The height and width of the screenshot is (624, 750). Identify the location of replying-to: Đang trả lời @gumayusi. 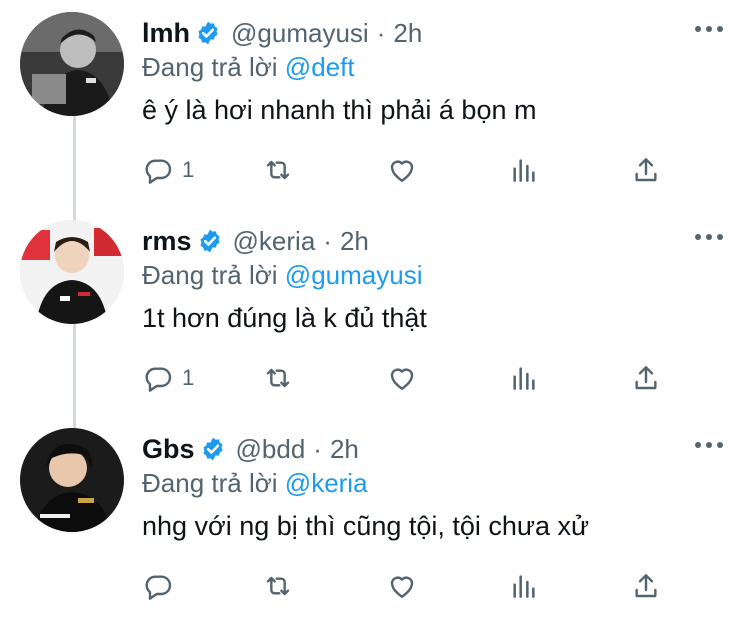
(282, 275).